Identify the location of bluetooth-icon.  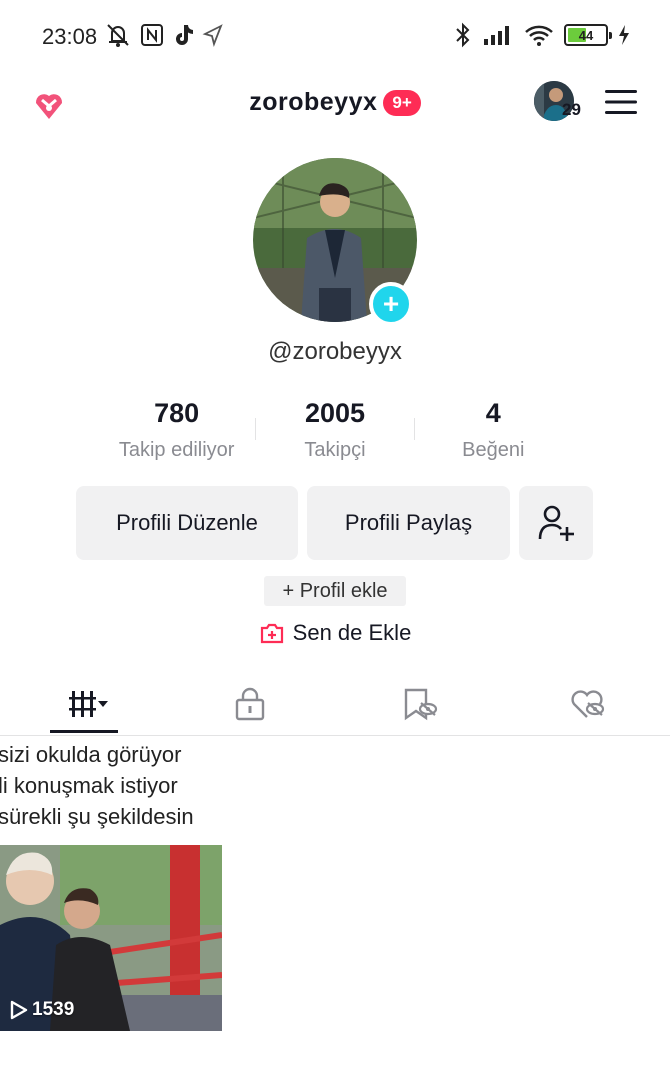
(463, 35).